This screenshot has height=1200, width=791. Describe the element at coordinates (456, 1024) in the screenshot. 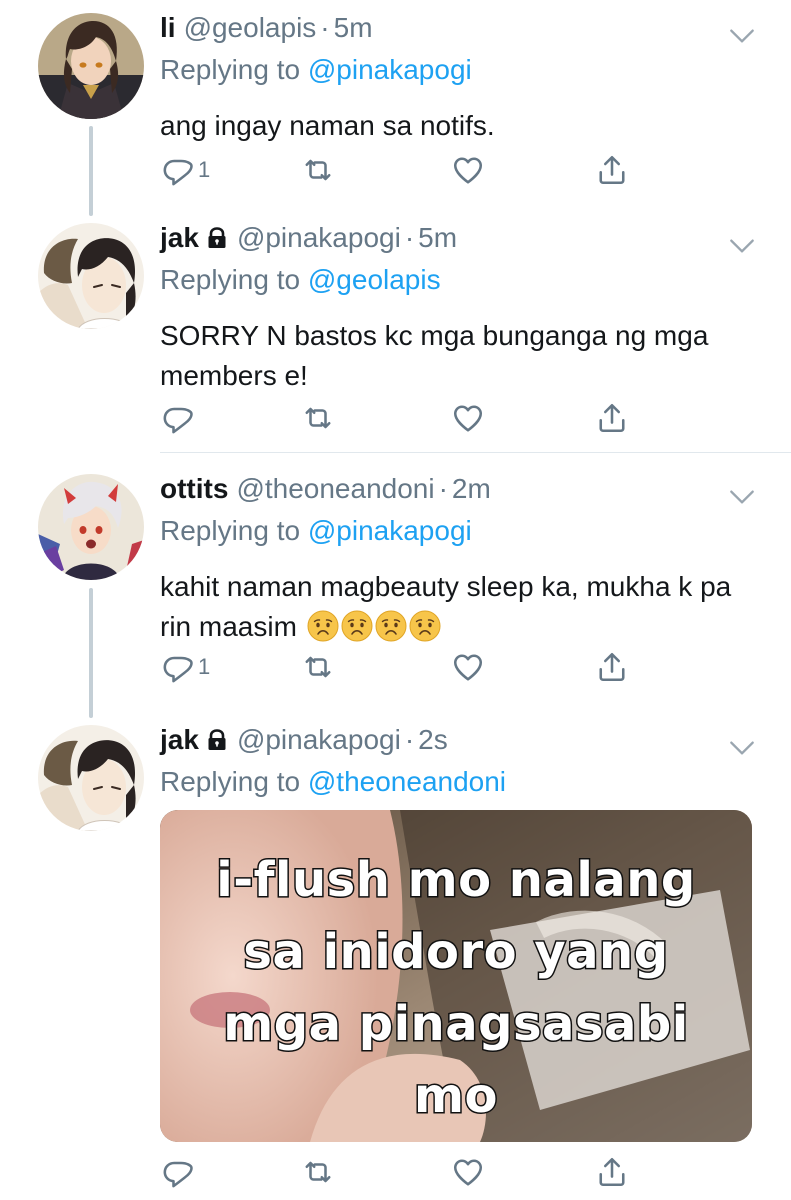

I see `meme-caption-line: mga pinagsasabi` at that location.